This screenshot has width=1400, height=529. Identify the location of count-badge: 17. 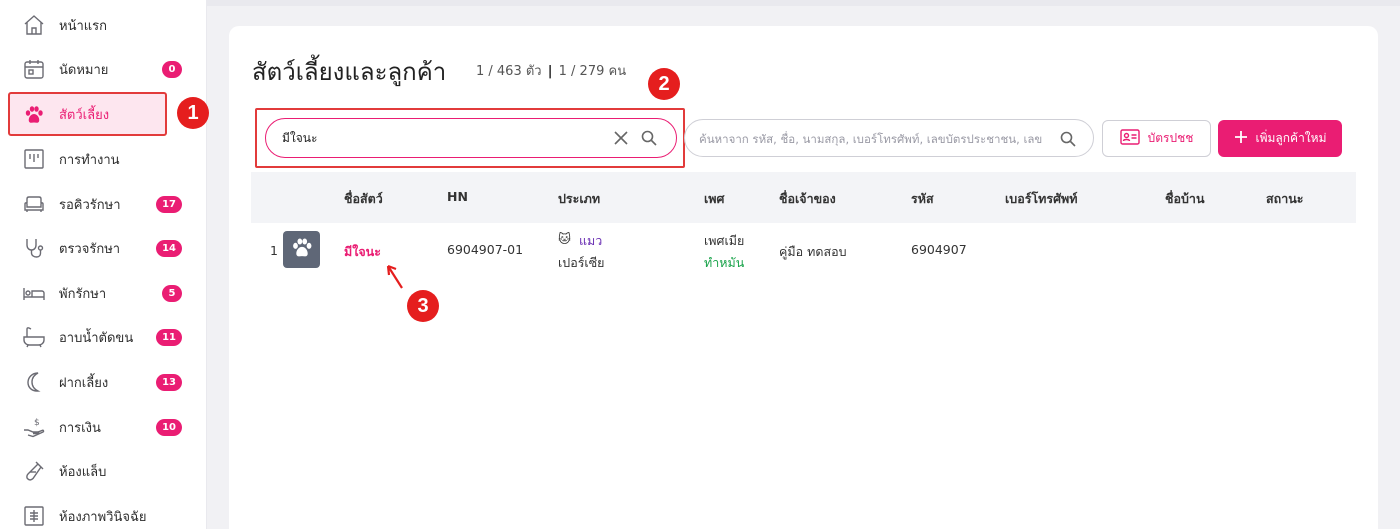
(169, 204).